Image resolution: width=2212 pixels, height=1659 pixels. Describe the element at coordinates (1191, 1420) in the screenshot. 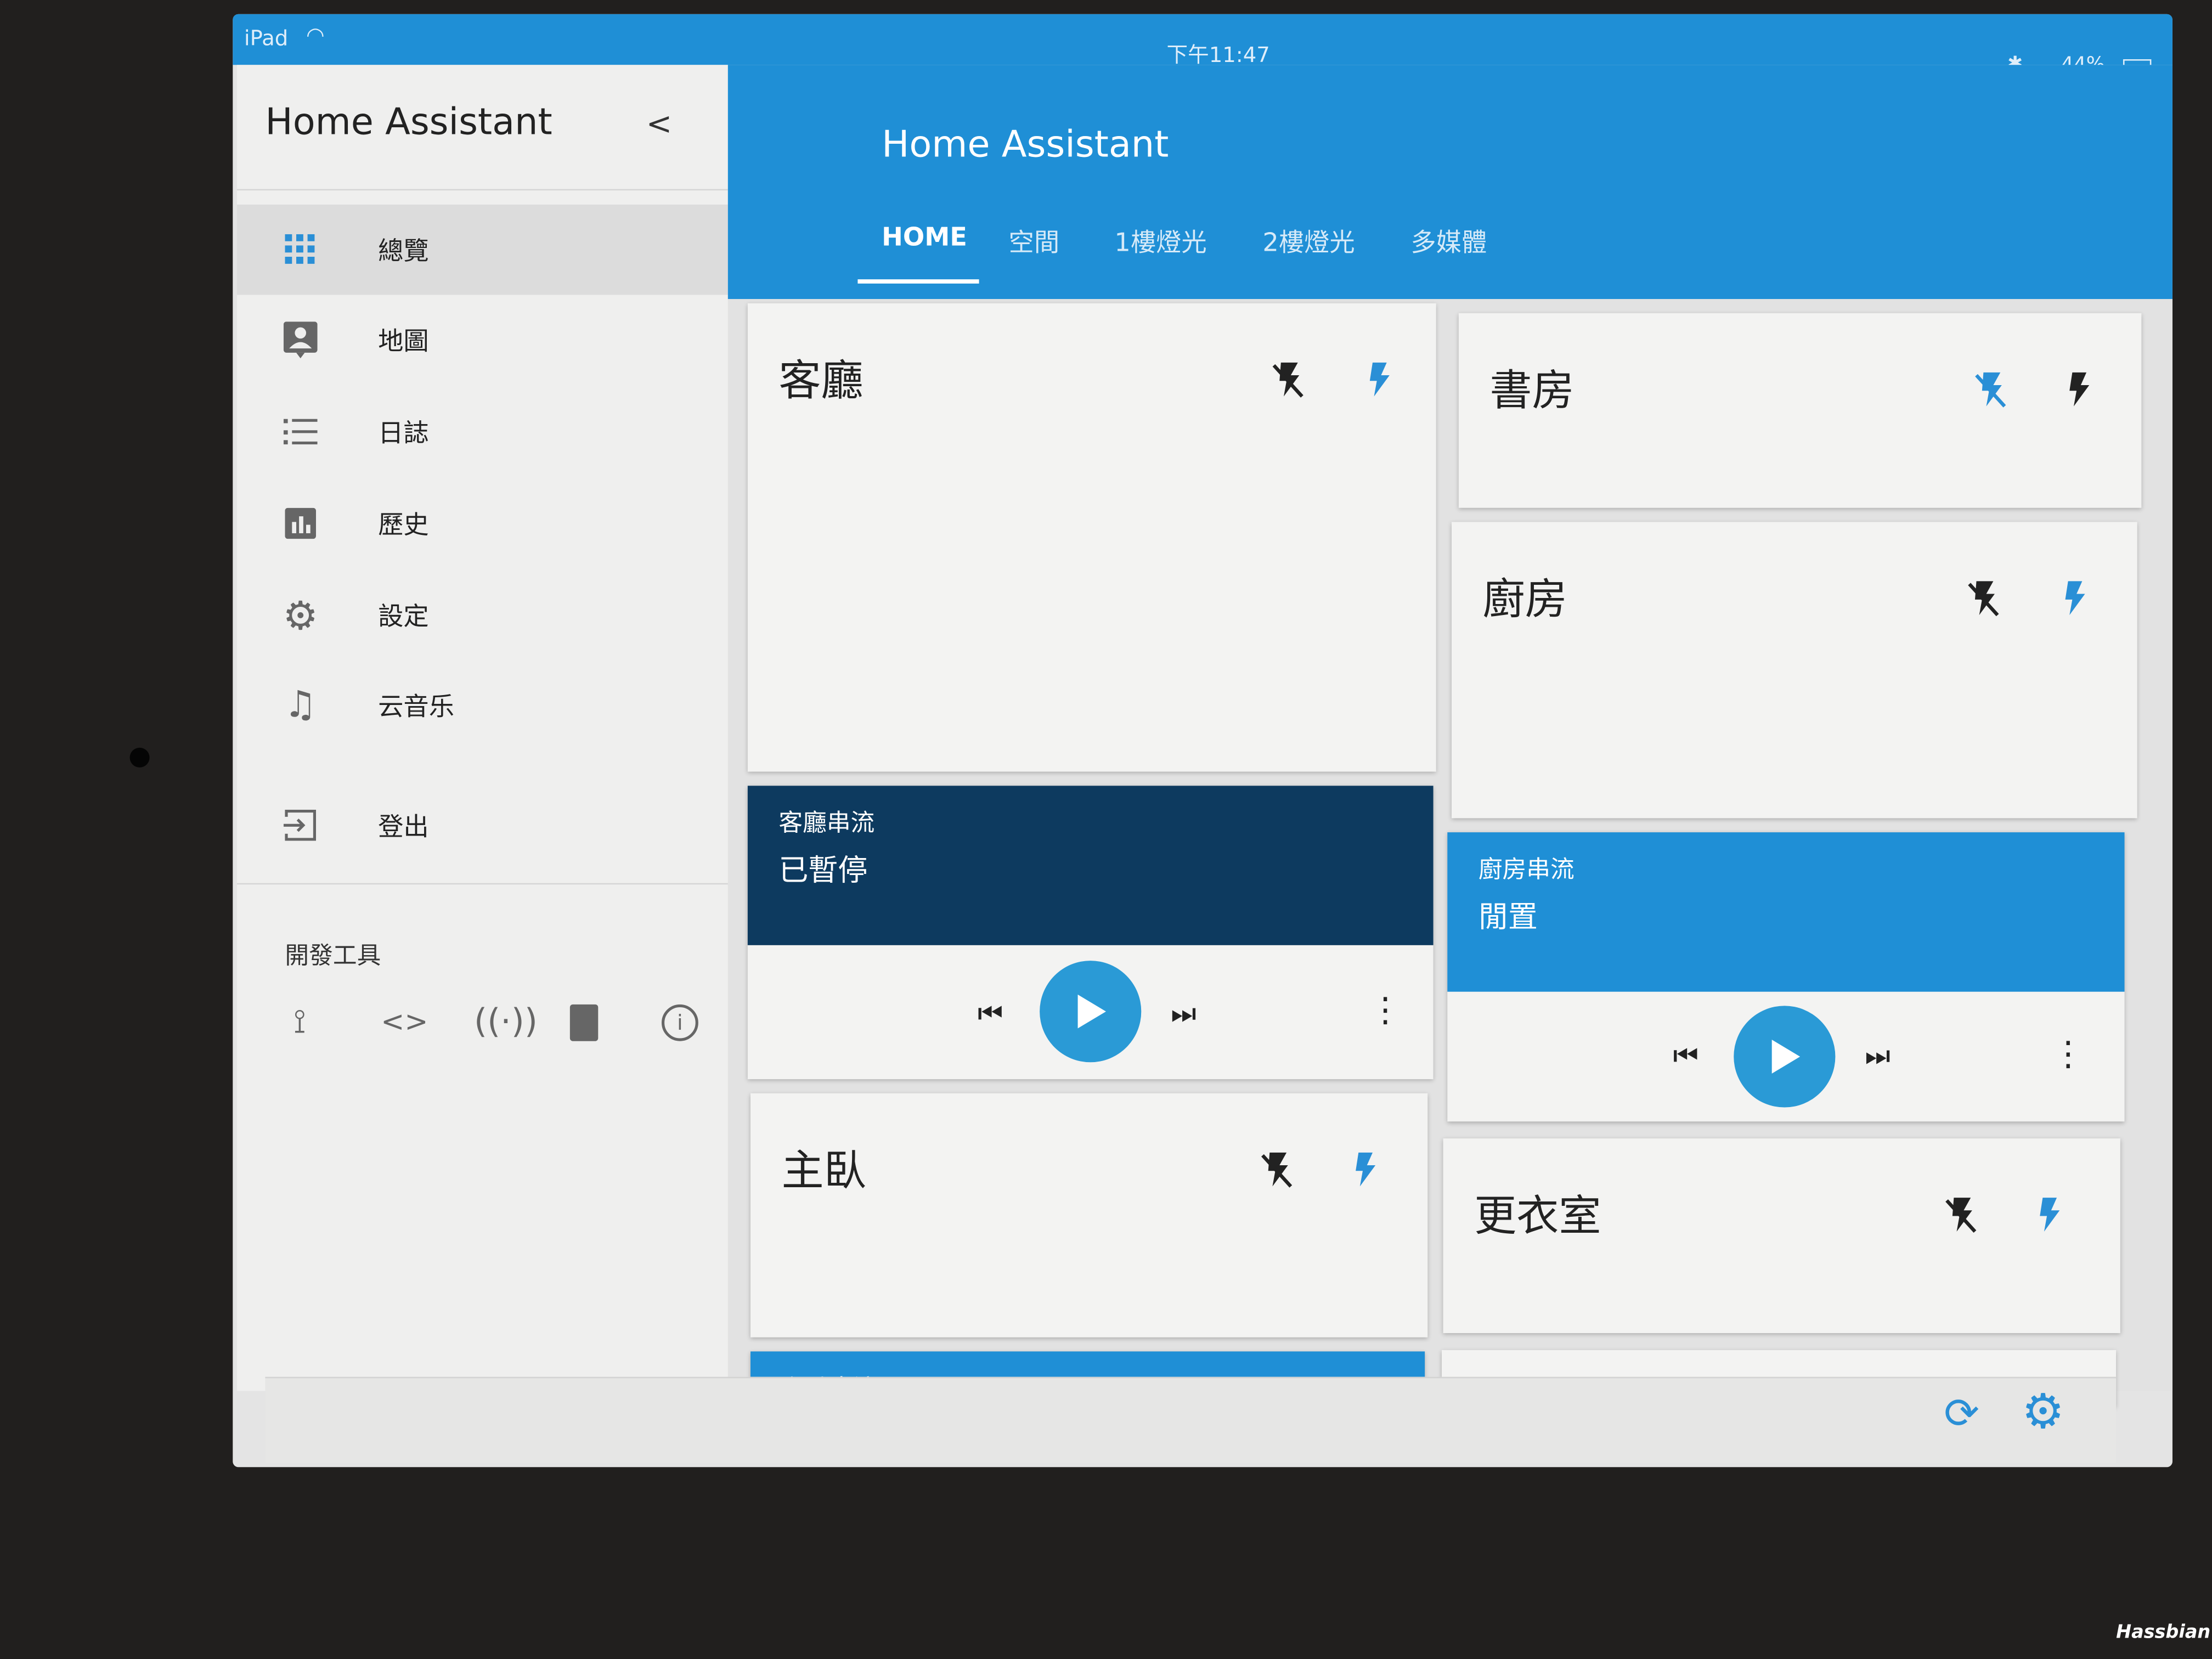

I see `bottom-toolbar: ⟳ ⚙` at that location.